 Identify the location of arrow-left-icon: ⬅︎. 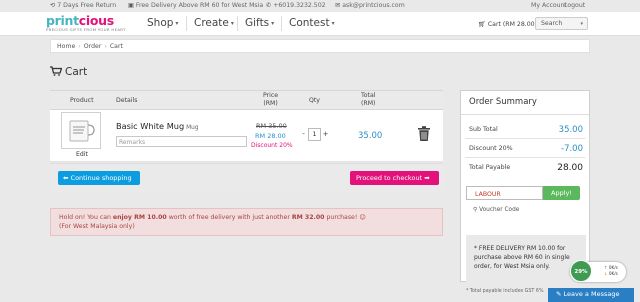
(66, 178).